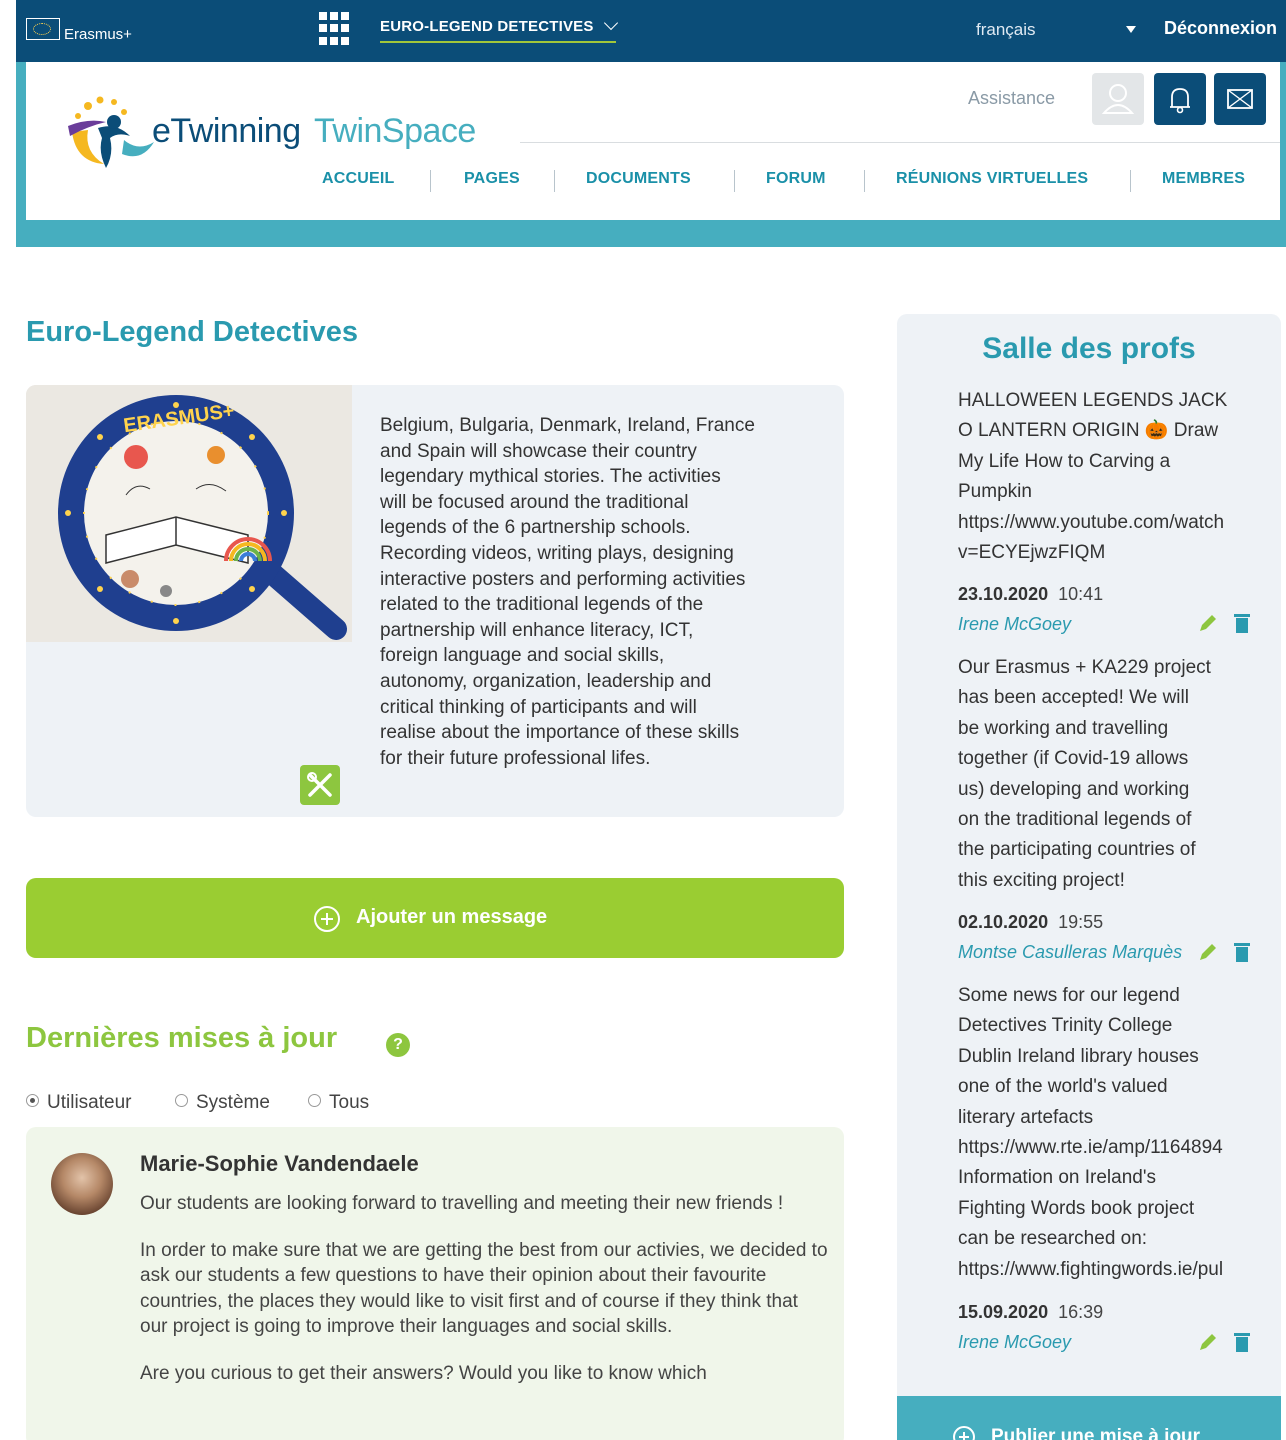 Image resolution: width=1286 pixels, height=1440 pixels. What do you see at coordinates (279, 1164) in the screenshot?
I see `post-author: Marie-Sophie Vandendaele` at bounding box center [279, 1164].